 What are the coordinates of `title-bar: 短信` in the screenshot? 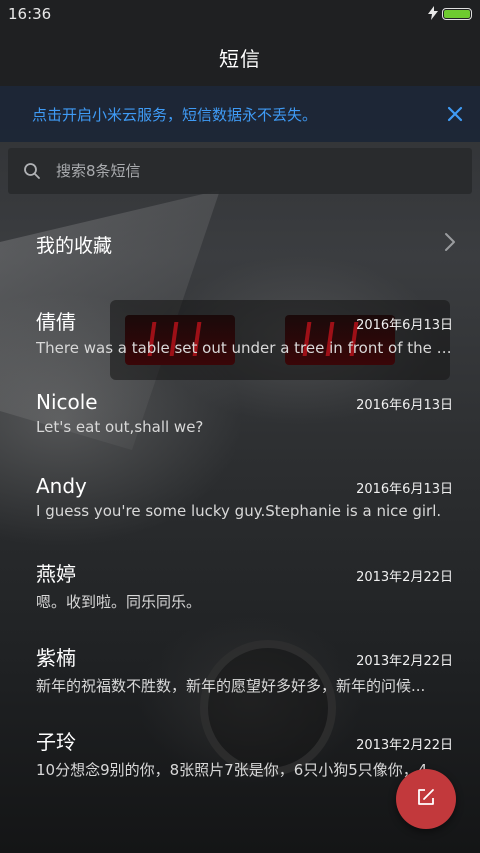 It's located at (240, 57).